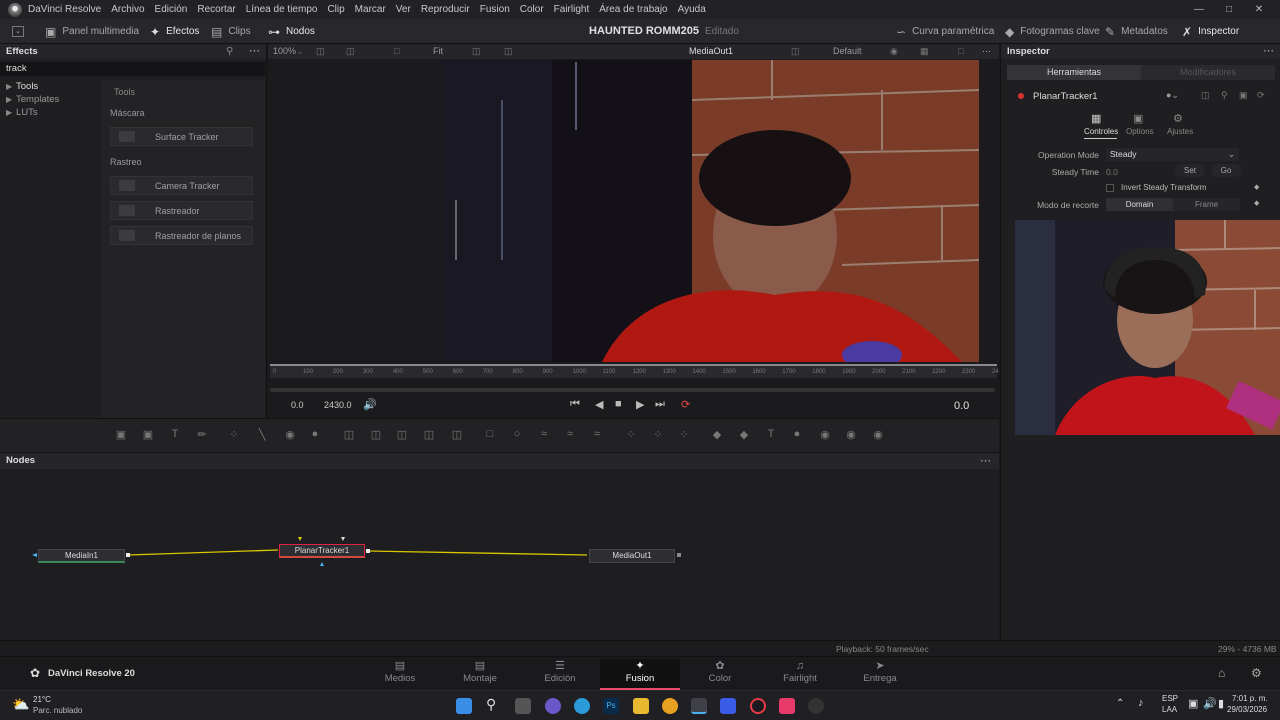 This screenshot has height=720, width=1280. Describe the element at coordinates (961, 406) in the screenshot. I see `current-time: 0.0` at that location.